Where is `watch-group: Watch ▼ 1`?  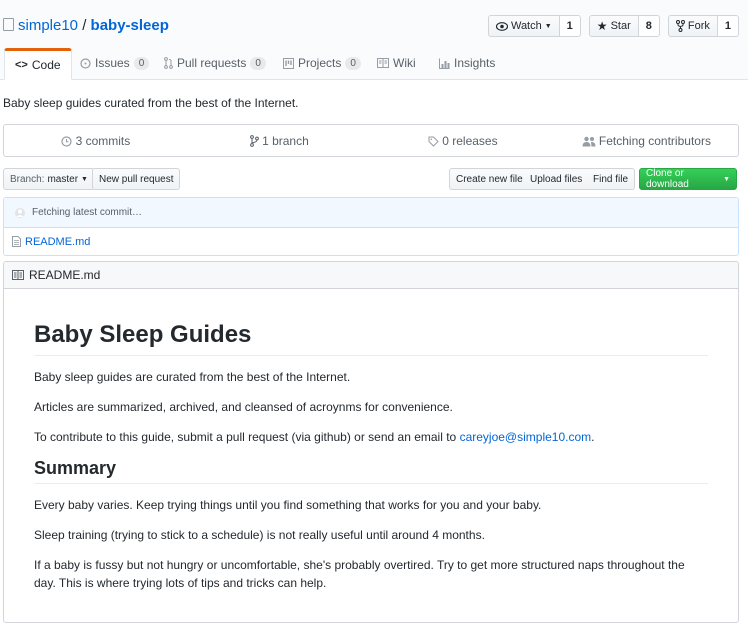
watch-group: Watch ▼ 1 is located at coordinates (534, 26).